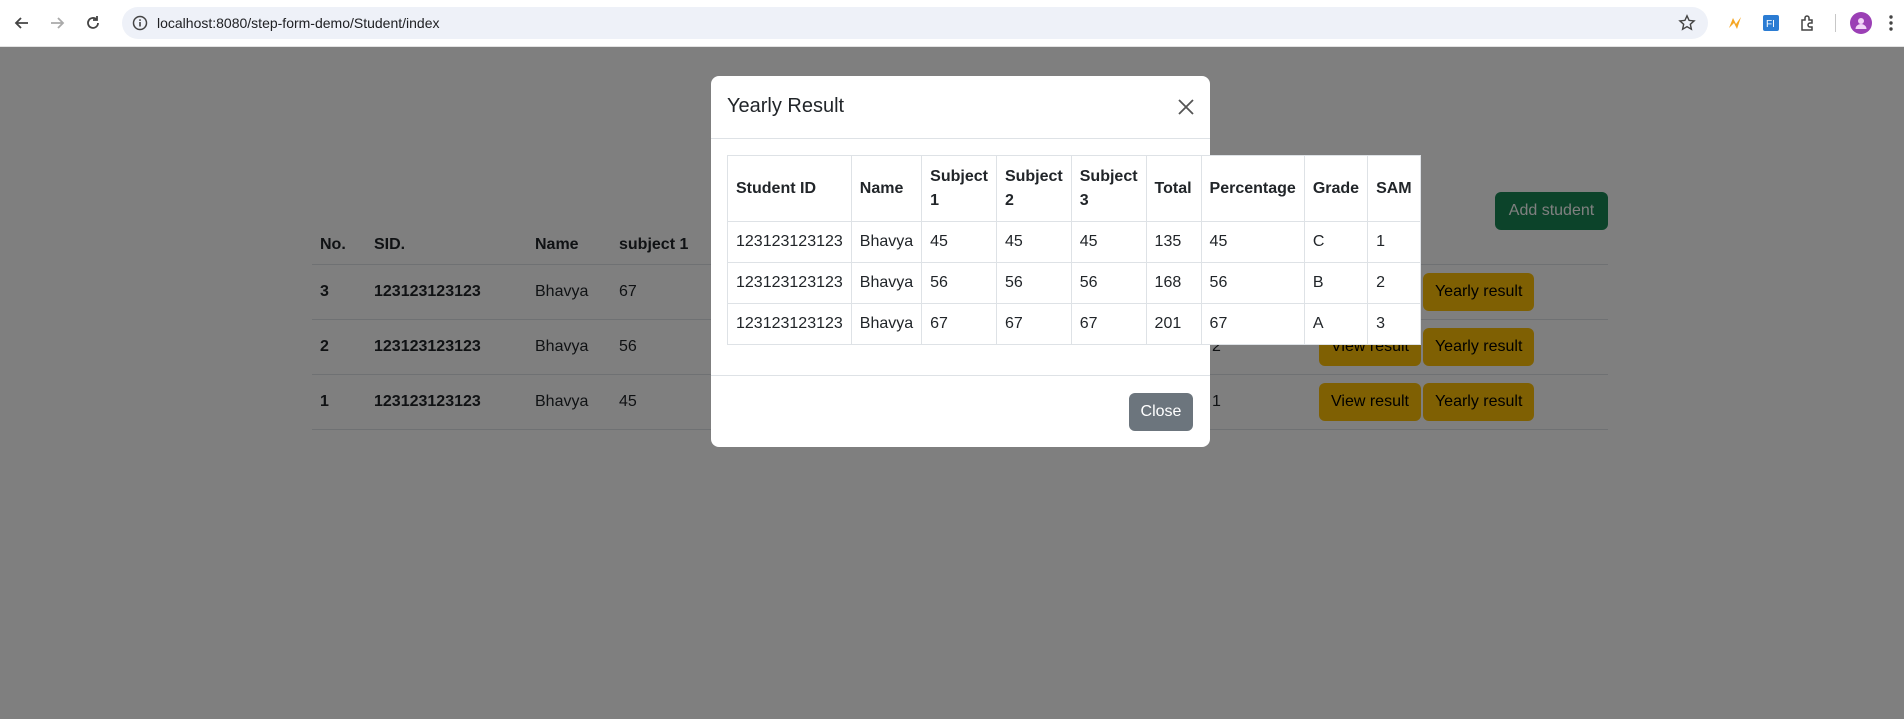 The image size is (1904, 719). I want to click on cell-subject-1: 56, so click(959, 283).